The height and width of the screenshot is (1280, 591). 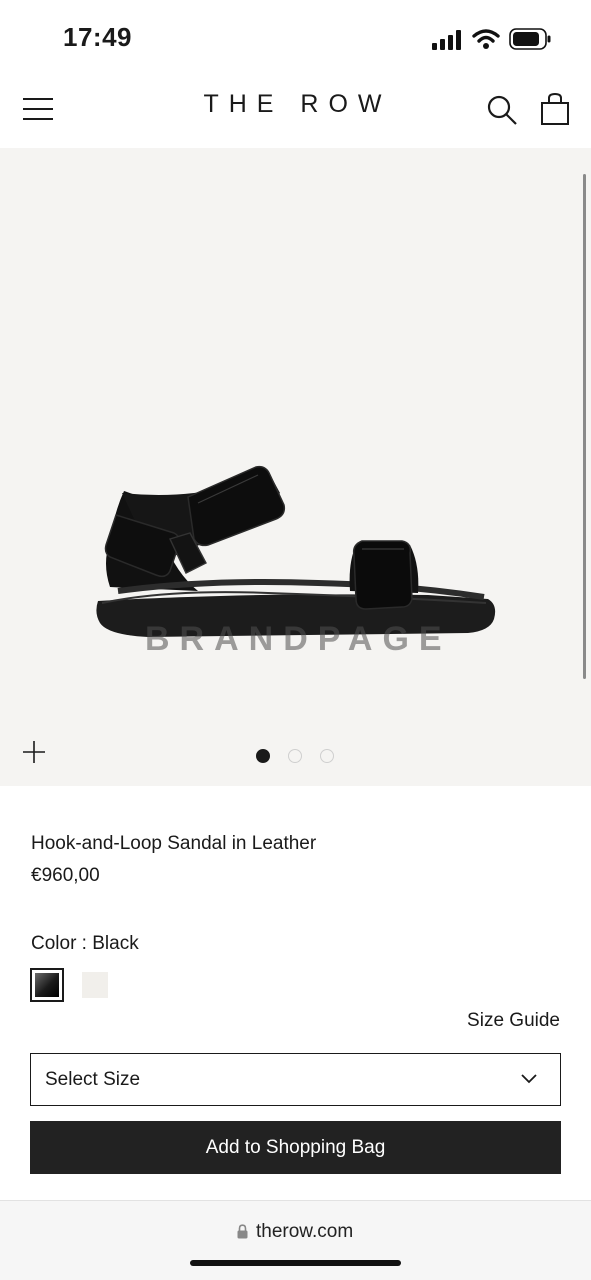 I want to click on gallery-scrollbar, so click(x=584, y=426).